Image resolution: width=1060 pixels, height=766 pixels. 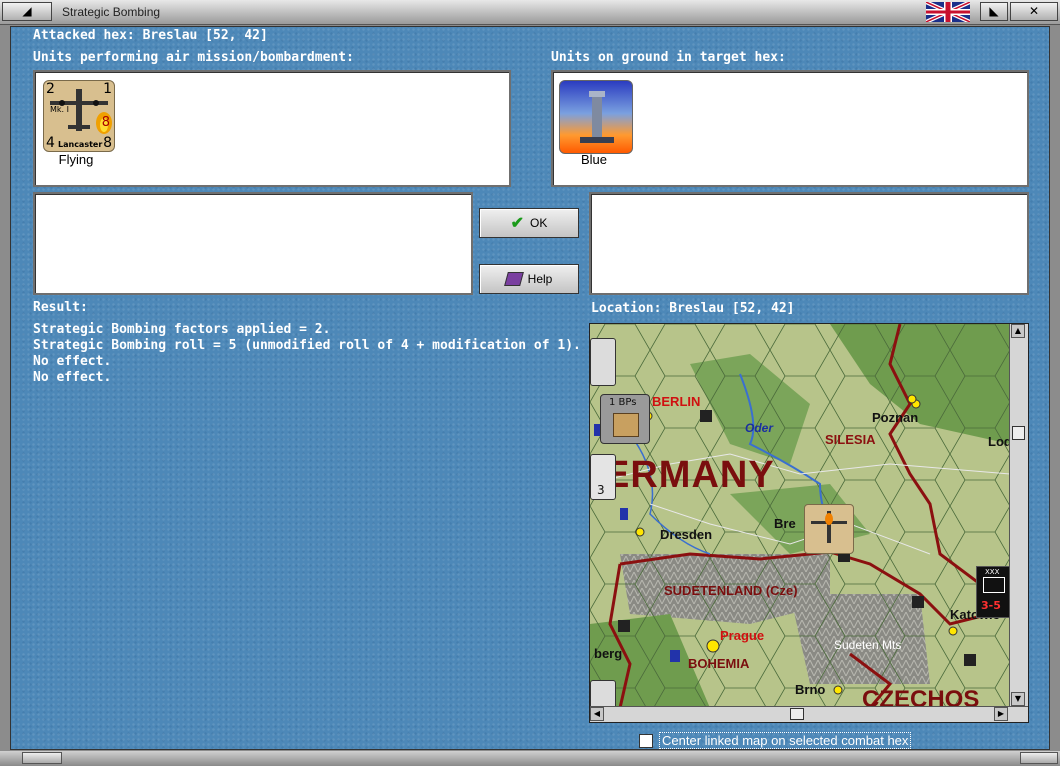 What do you see at coordinates (868, 645) in the screenshot?
I see `map-label-sudeten-mts: Sudeten Mts` at bounding box center [868, 645].